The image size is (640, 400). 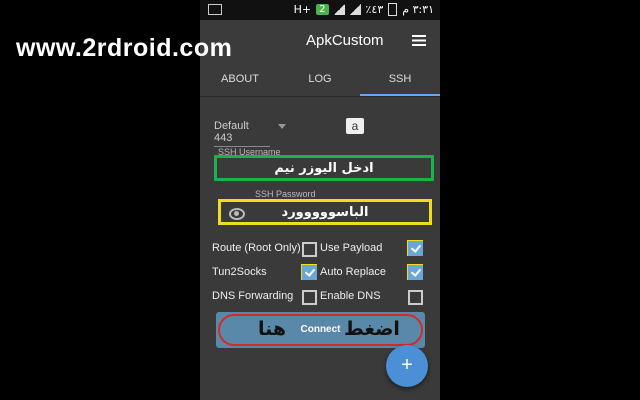 I want to click on add-button: +, so click(x=407, y=366).